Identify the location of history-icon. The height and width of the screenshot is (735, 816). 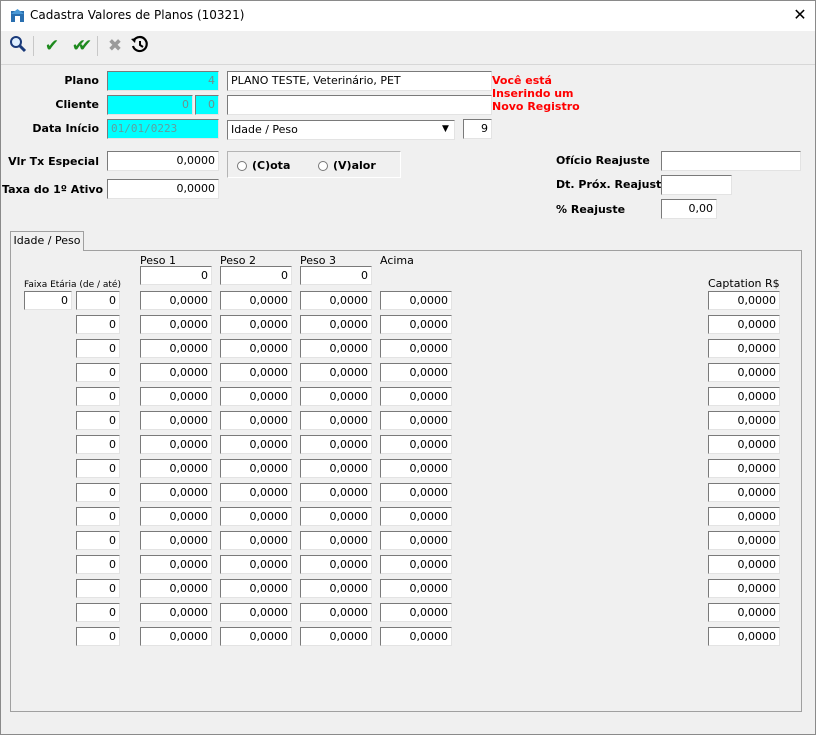
(140, 46).